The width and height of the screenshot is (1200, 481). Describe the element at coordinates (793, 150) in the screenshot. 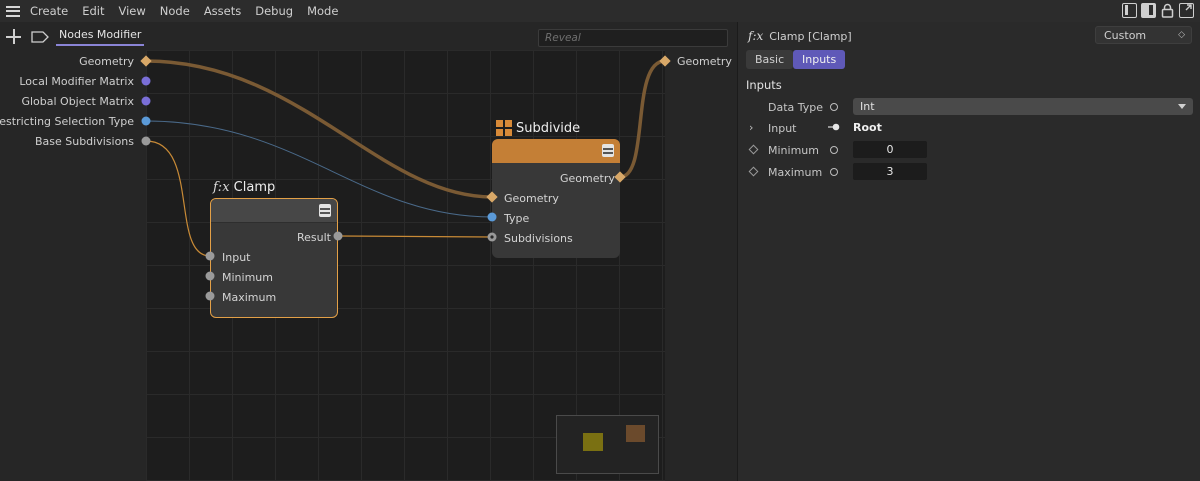

I see `minimum-label: Minimum` at that location.